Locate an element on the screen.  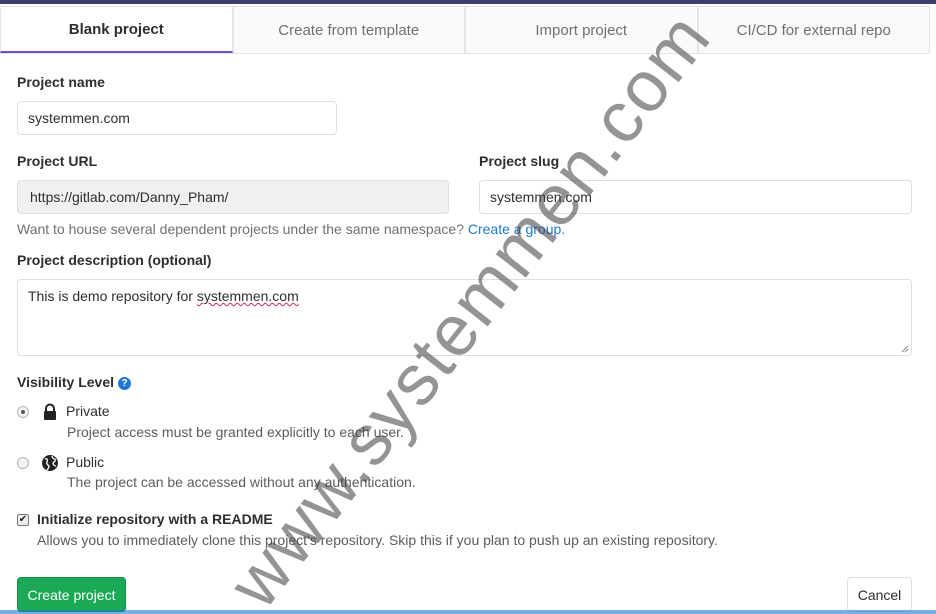
tab-blank-project: Blank project is located at coordinates (116, 29).